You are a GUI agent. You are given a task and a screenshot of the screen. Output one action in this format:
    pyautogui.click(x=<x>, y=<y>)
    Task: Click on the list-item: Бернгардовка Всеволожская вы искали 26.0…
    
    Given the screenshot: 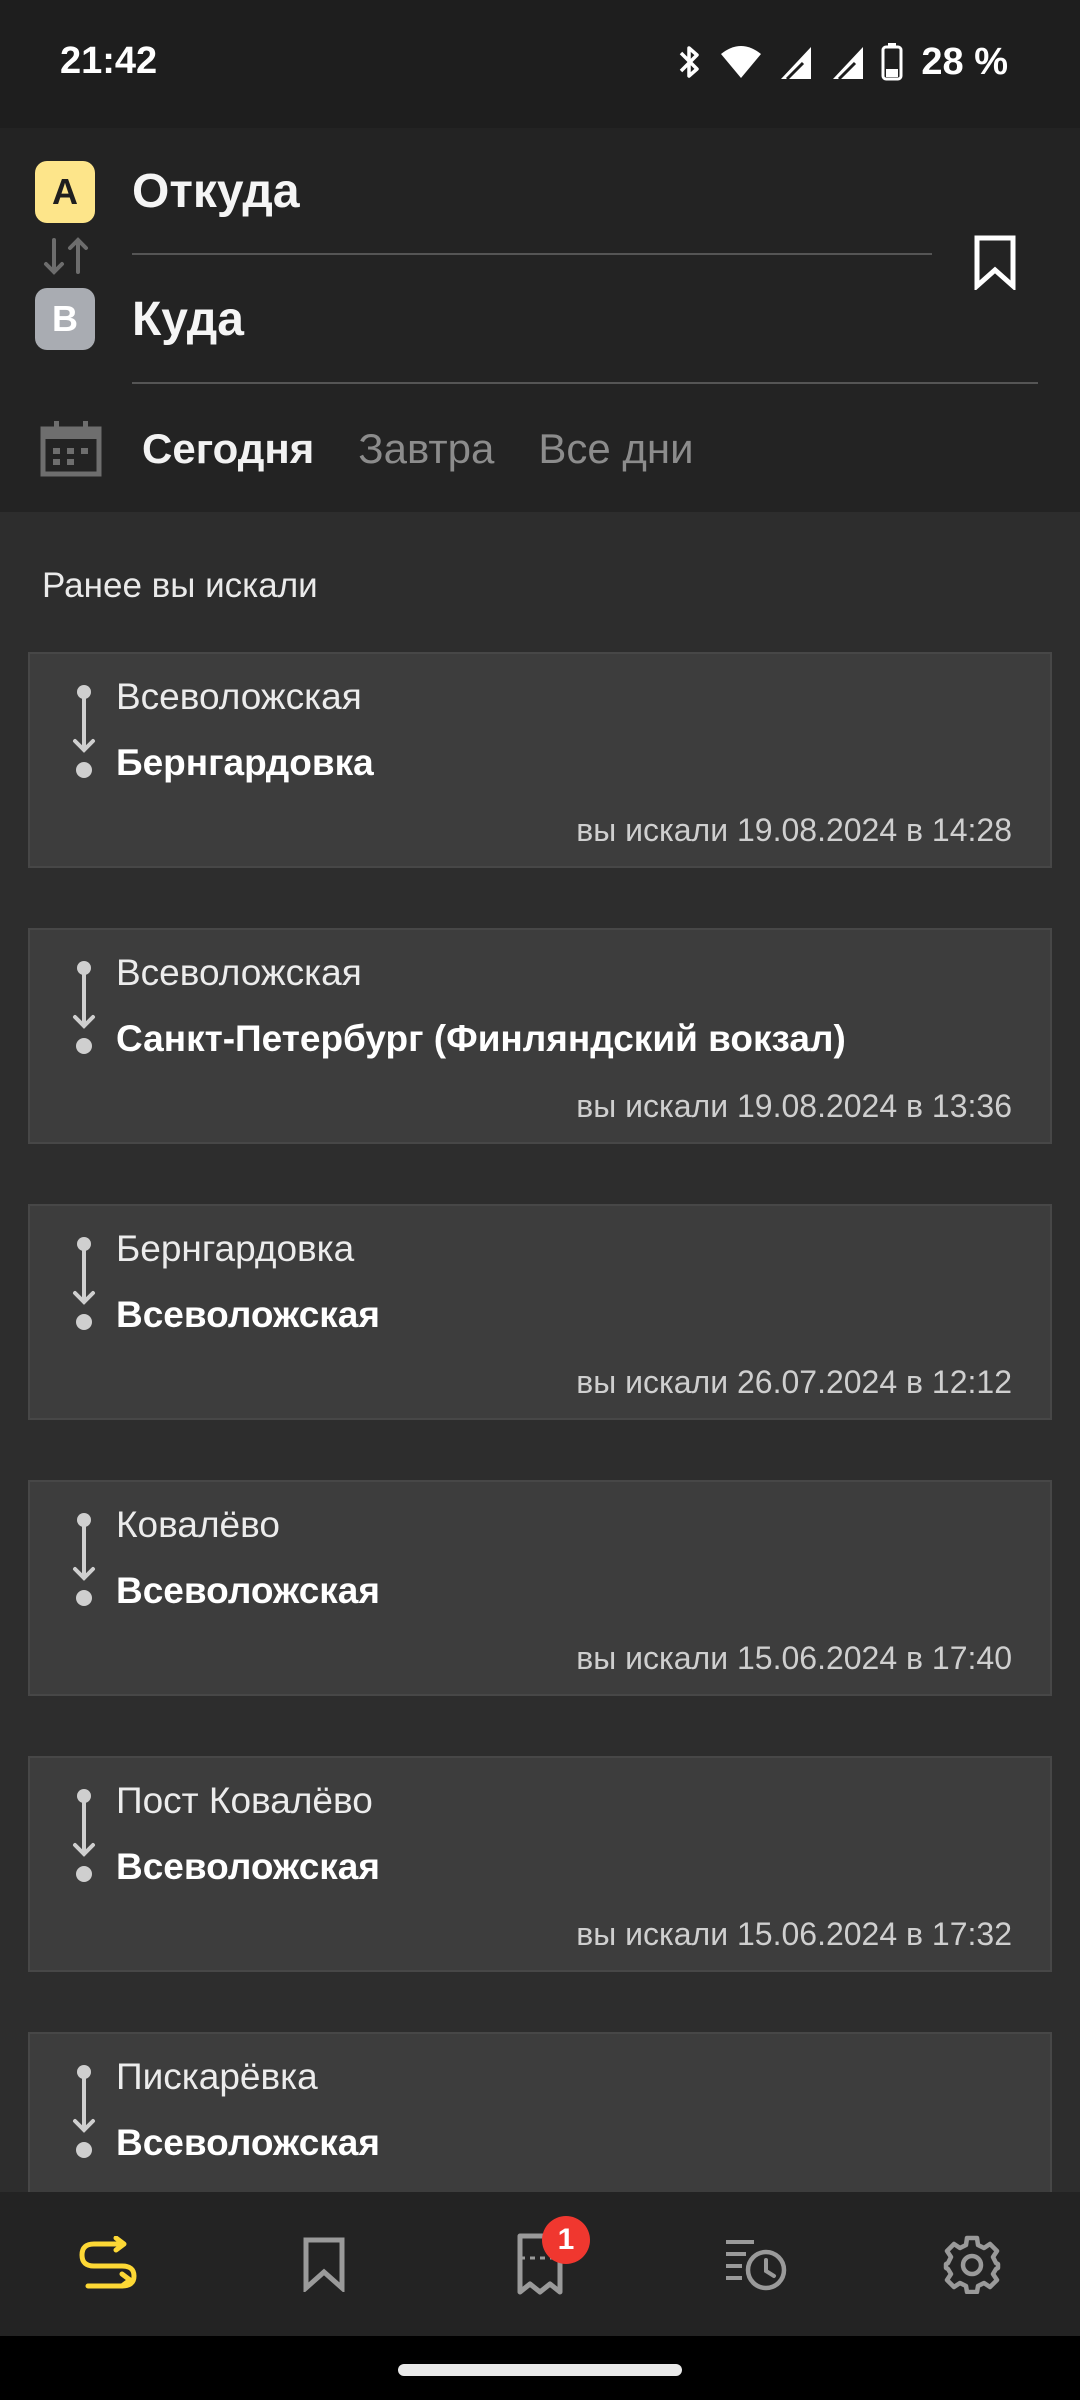 What is the action you would take?
    pyautogui.click(x=540, y=1312)
    